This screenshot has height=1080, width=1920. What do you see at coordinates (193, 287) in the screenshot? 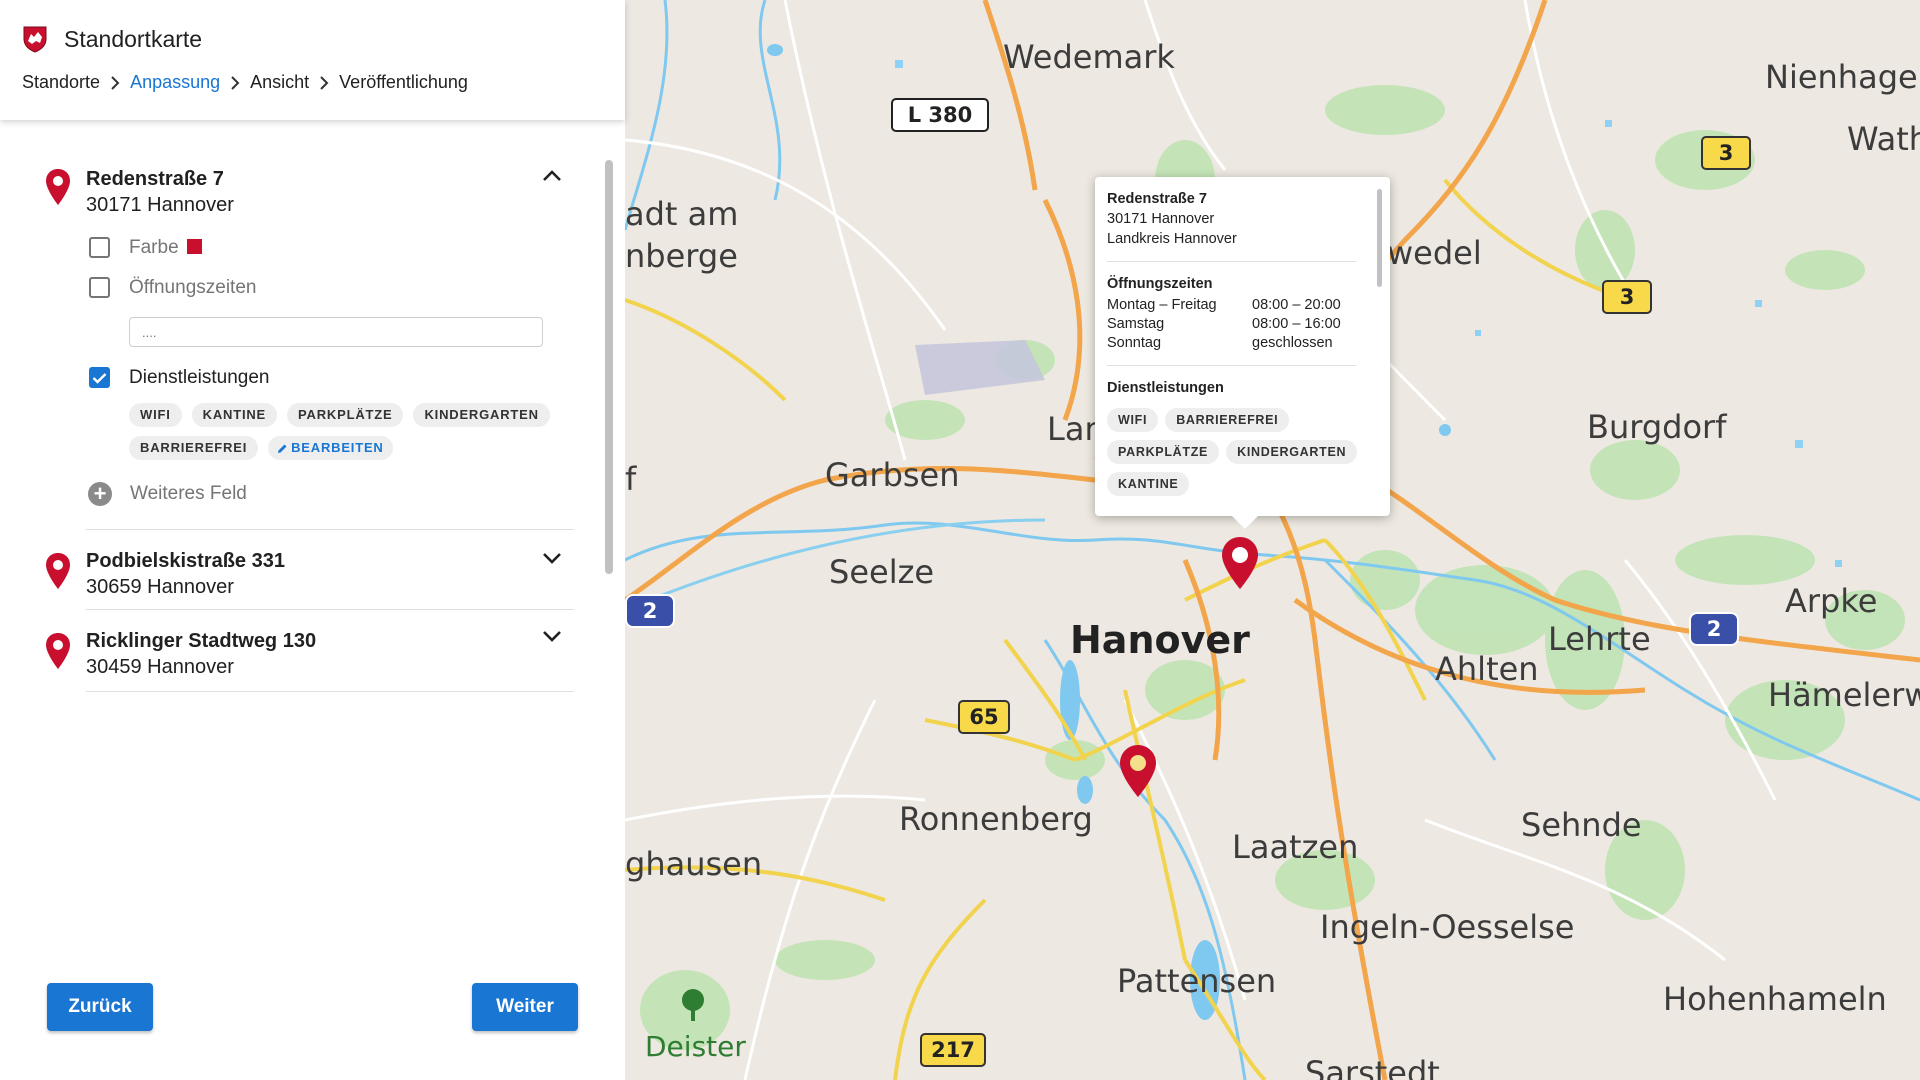
I see `oeffnungszeiten-label: Öffnungszeiten` at bounding box center [193, 287].